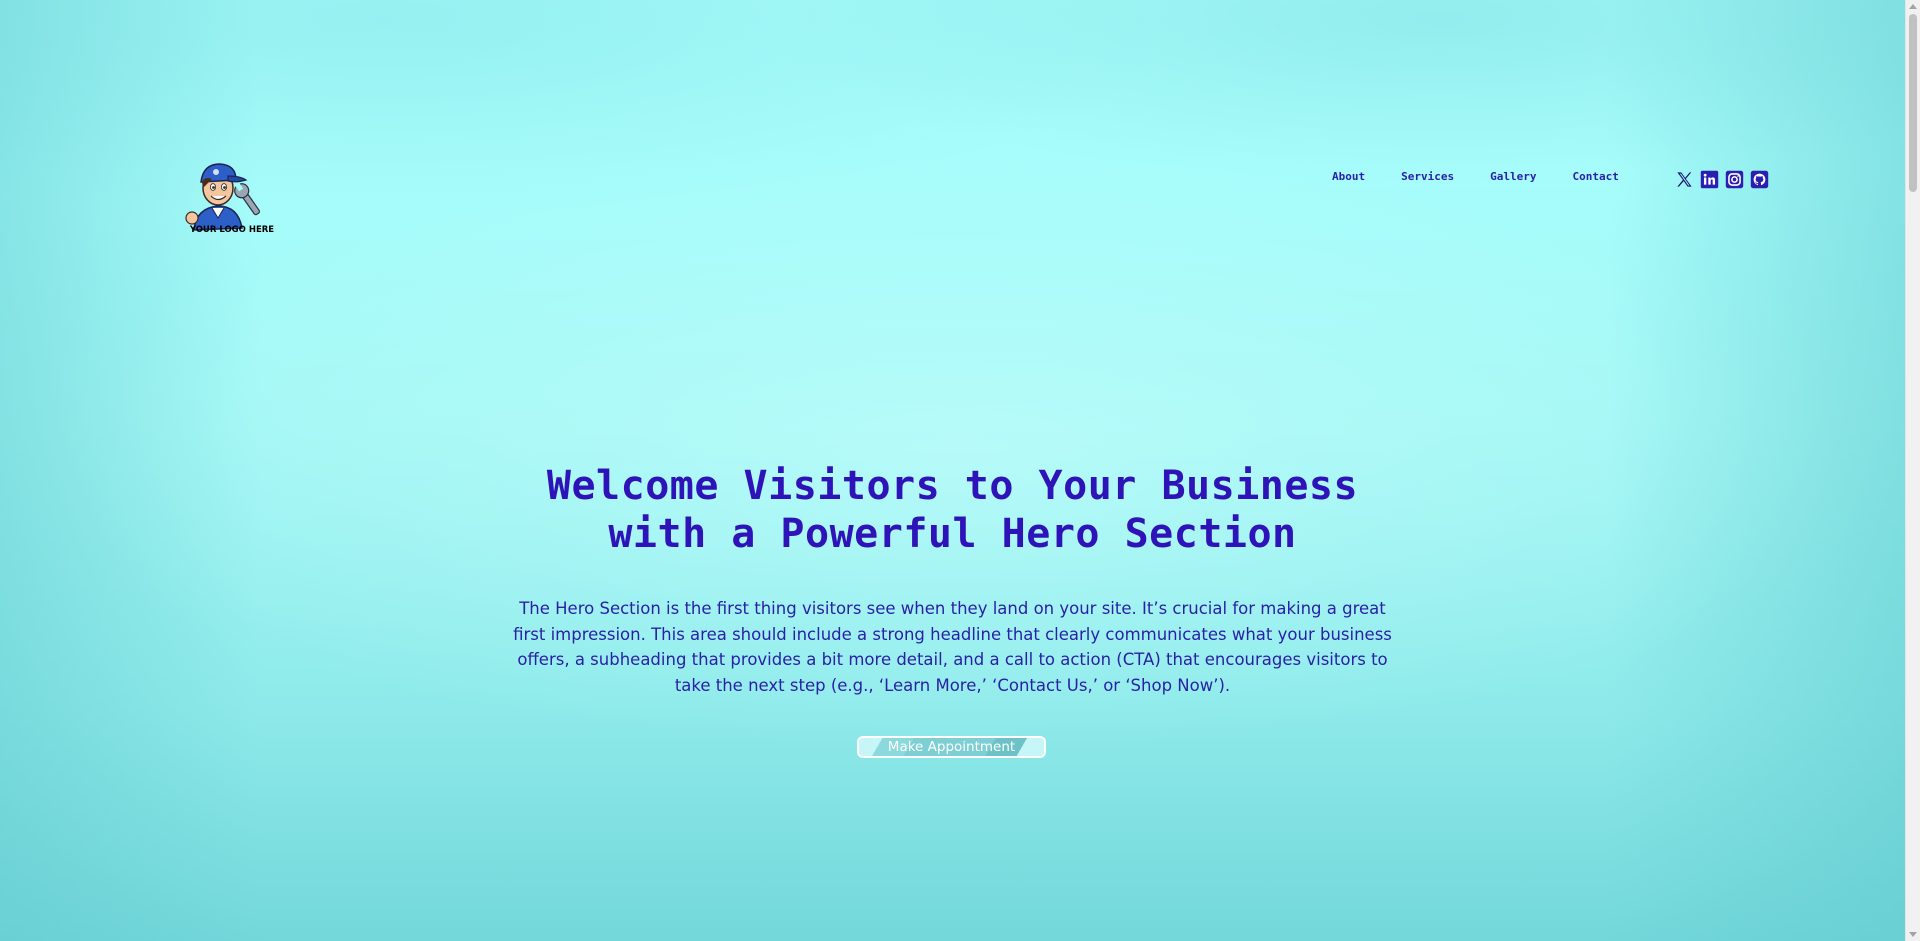 This screenshot has width=1920, height=941. I want to click on nav-link-about: About, so click(1348, 177).